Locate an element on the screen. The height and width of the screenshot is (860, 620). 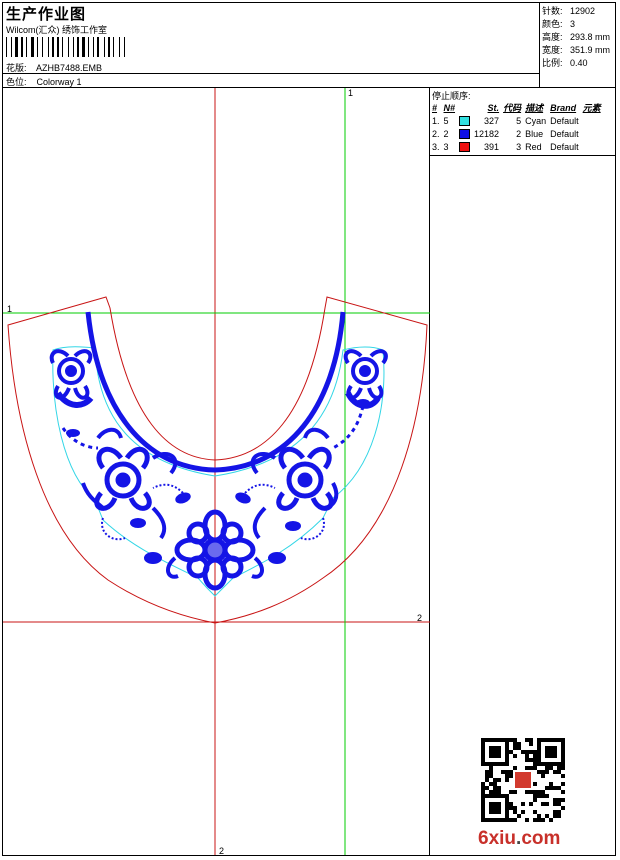
design-value: AZHB7488.EMB is located at coordinates (69, 68).